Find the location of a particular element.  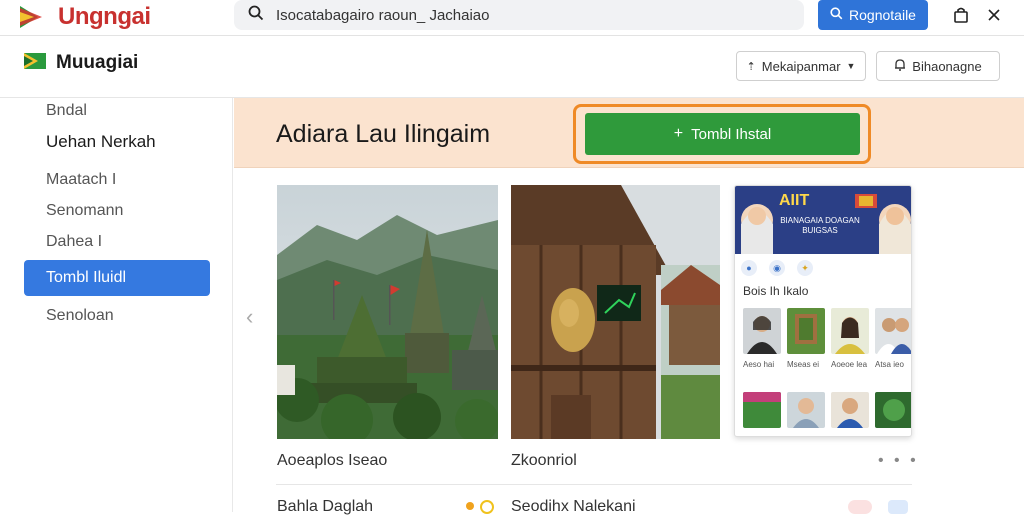

chevron-left-icon: ‹ is located at coordinates (249, 317).